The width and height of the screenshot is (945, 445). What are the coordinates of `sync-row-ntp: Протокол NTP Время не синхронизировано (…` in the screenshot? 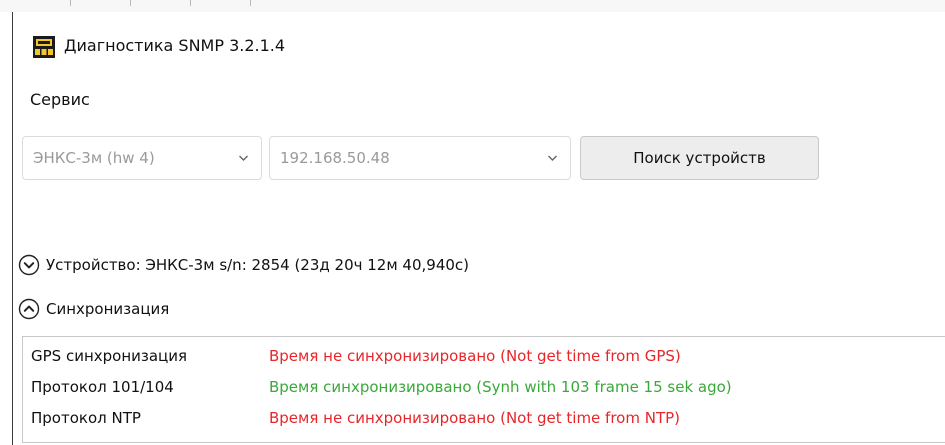 It's located at (355, 420).